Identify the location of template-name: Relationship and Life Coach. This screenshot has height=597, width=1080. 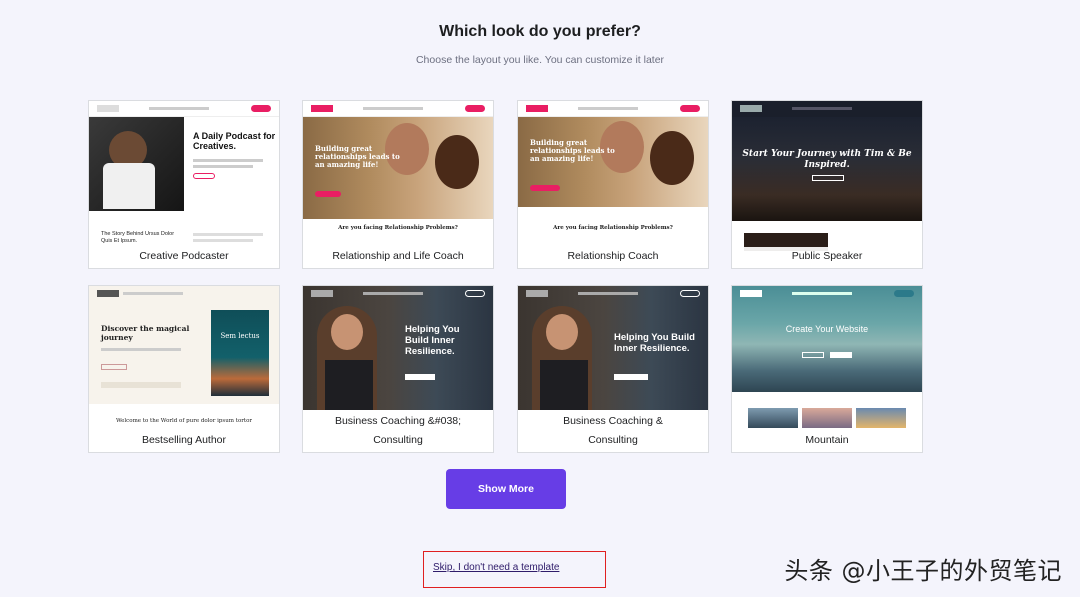
(398, 256).